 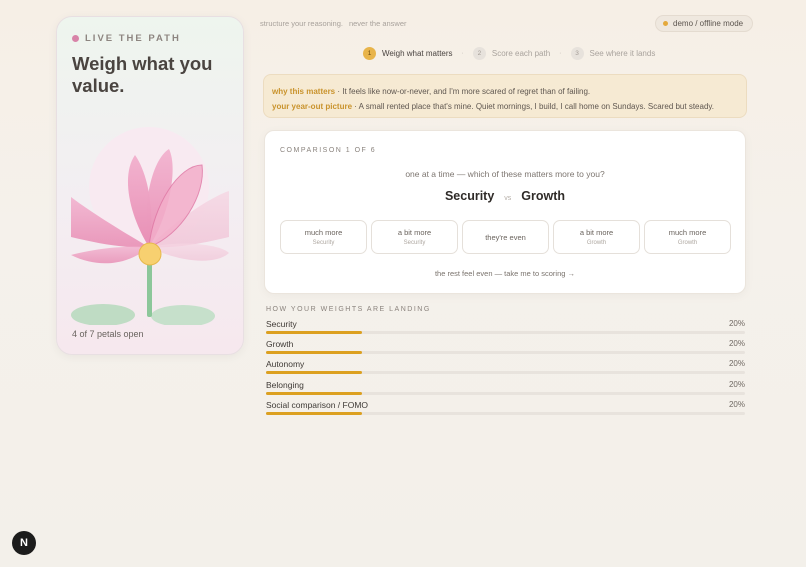 I want to click on choice-much-more-right-button: much more Growth, so click(x=687, y=237).